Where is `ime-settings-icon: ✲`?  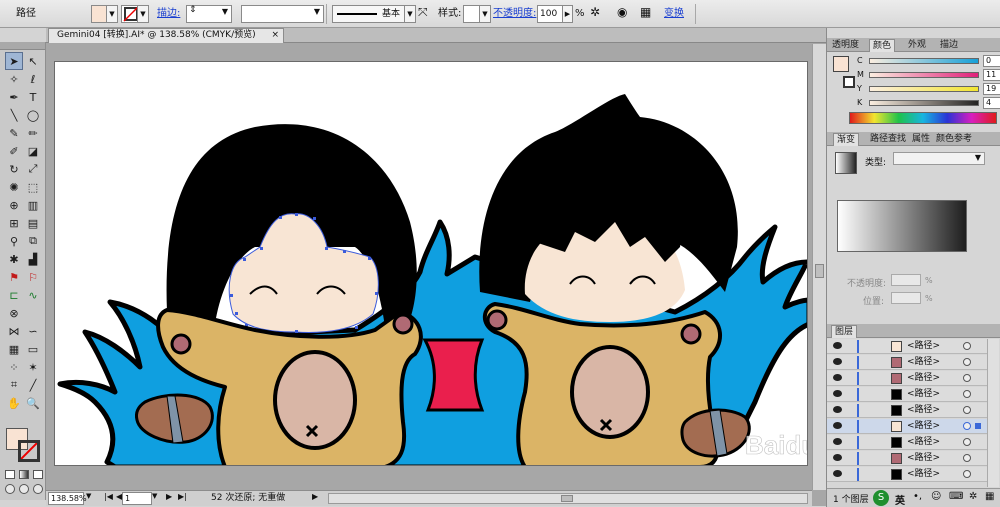
ime-settings-icon: ✲ is located at coordinates (973, 496).